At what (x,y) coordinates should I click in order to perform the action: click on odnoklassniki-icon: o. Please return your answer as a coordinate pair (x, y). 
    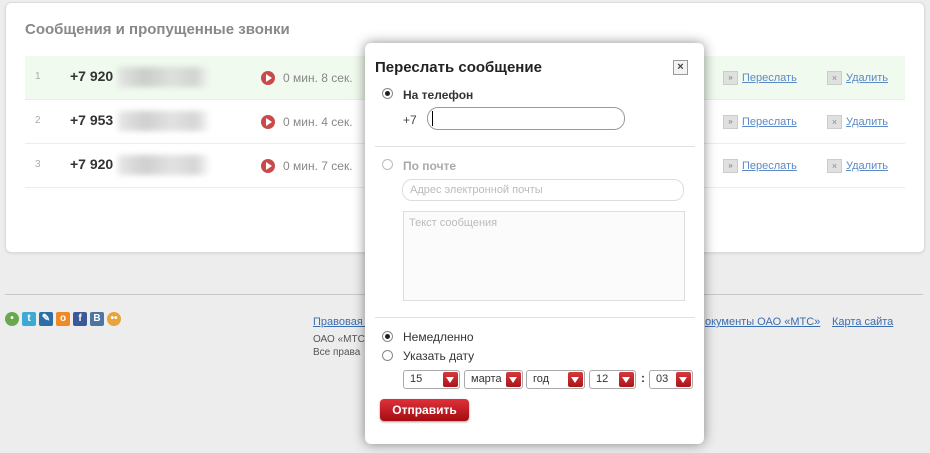
    Looking at the image, I should click on (63, 319).